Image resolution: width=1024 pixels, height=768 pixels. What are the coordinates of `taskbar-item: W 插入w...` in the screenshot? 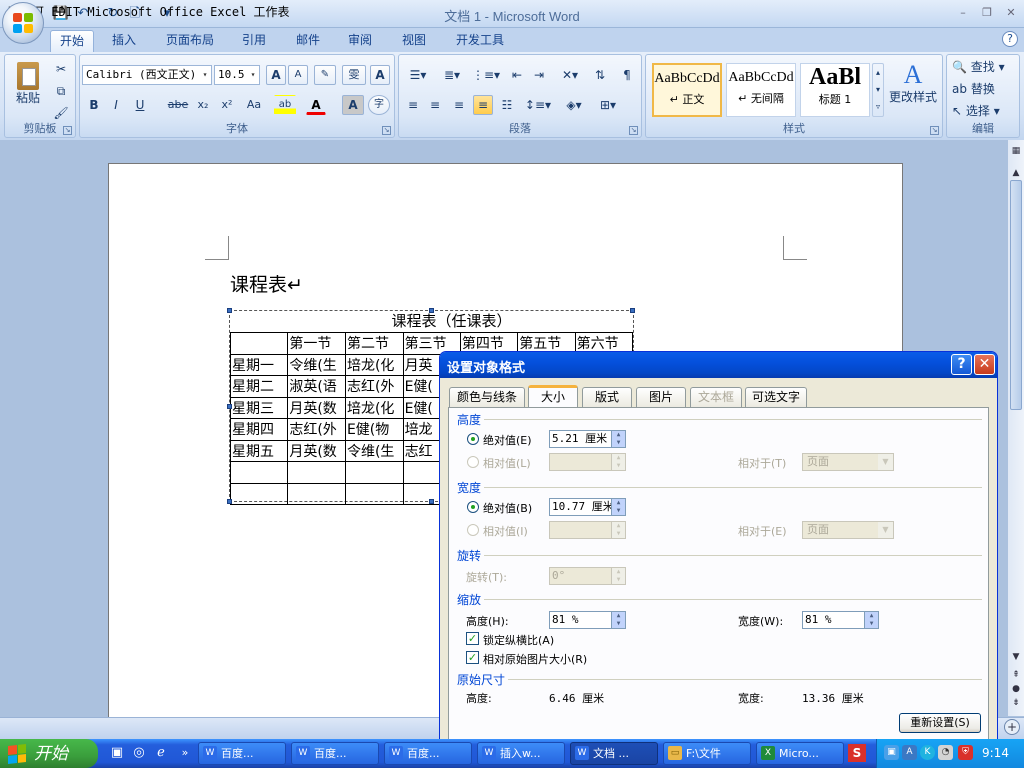 It's located at (521, 753).